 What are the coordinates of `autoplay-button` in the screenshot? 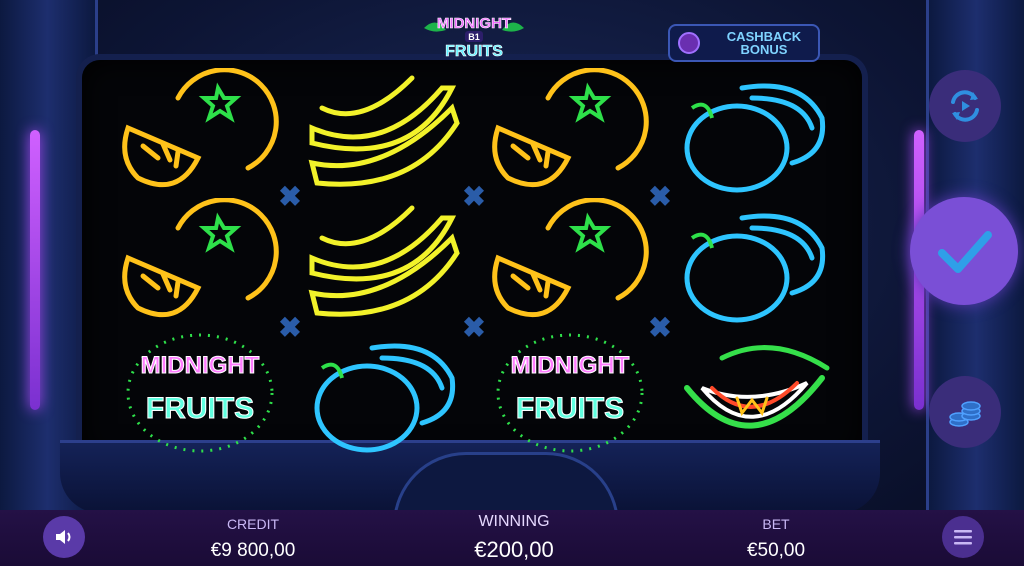 It's located at (965, 106).